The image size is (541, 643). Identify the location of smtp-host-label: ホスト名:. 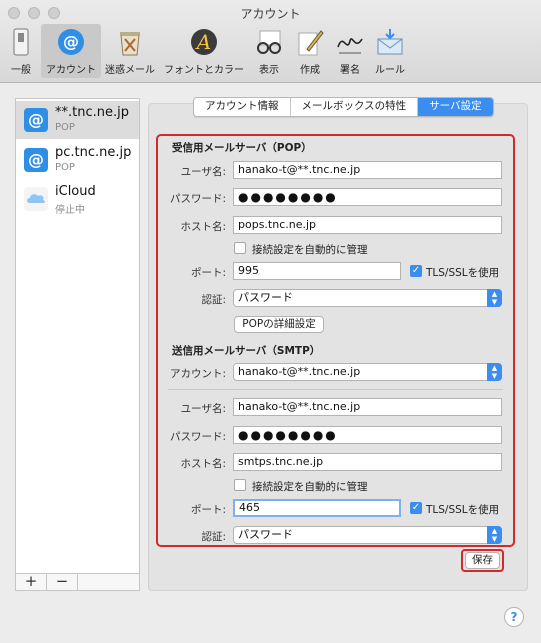
(203, 464).